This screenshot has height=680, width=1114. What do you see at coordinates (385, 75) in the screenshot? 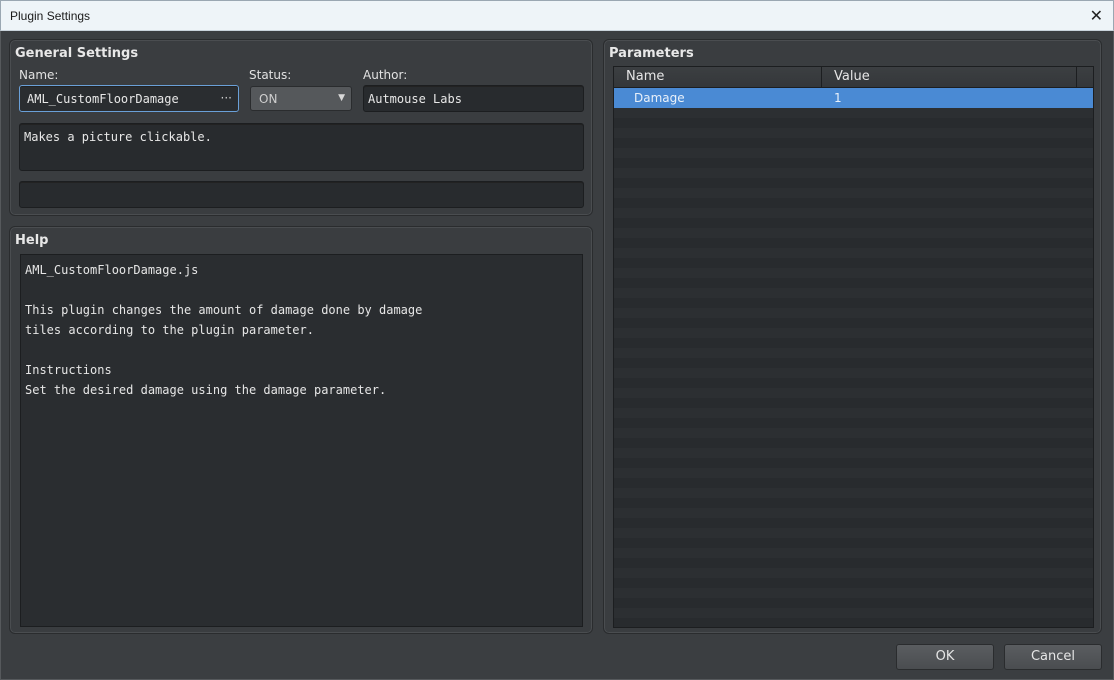
I see `author-label: Author:` at bounding box center [385, 75].